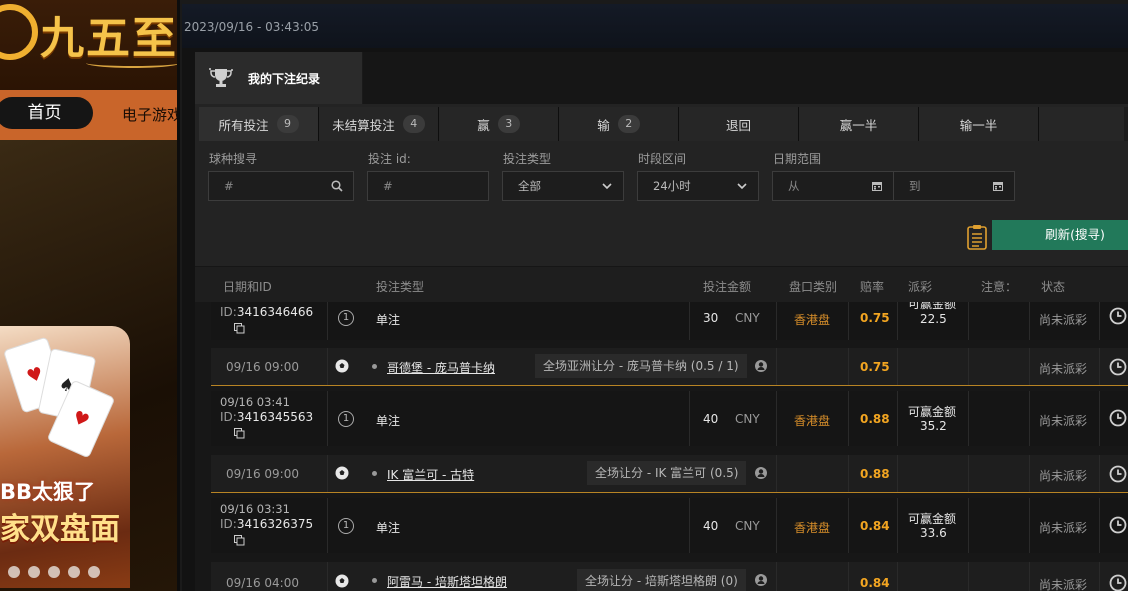 The image size is (1128, 591). Describe the element at coordinates (977, 237) in the screenshot. I see `clipboard-icon` at that location.